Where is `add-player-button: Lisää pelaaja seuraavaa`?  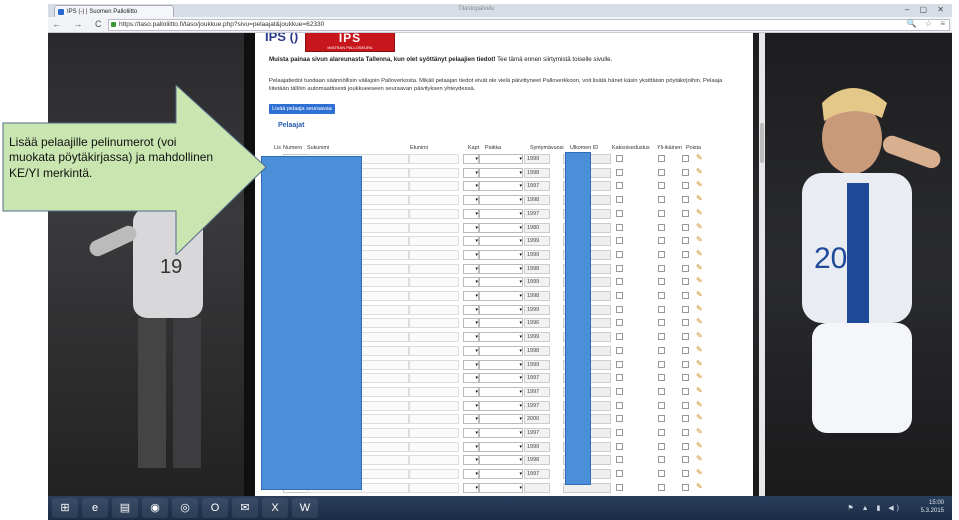 add-player-button: Lisää pelaaja seuraavaa is located at coordinates (302, 109).